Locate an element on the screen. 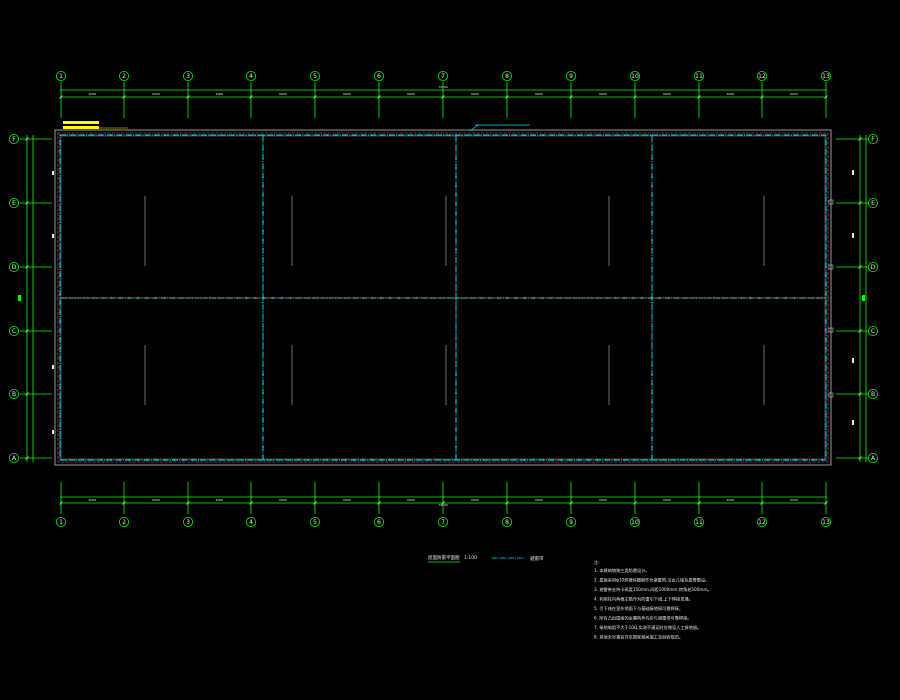  column-axis-7: 77 is located at coordinates (442, 299).